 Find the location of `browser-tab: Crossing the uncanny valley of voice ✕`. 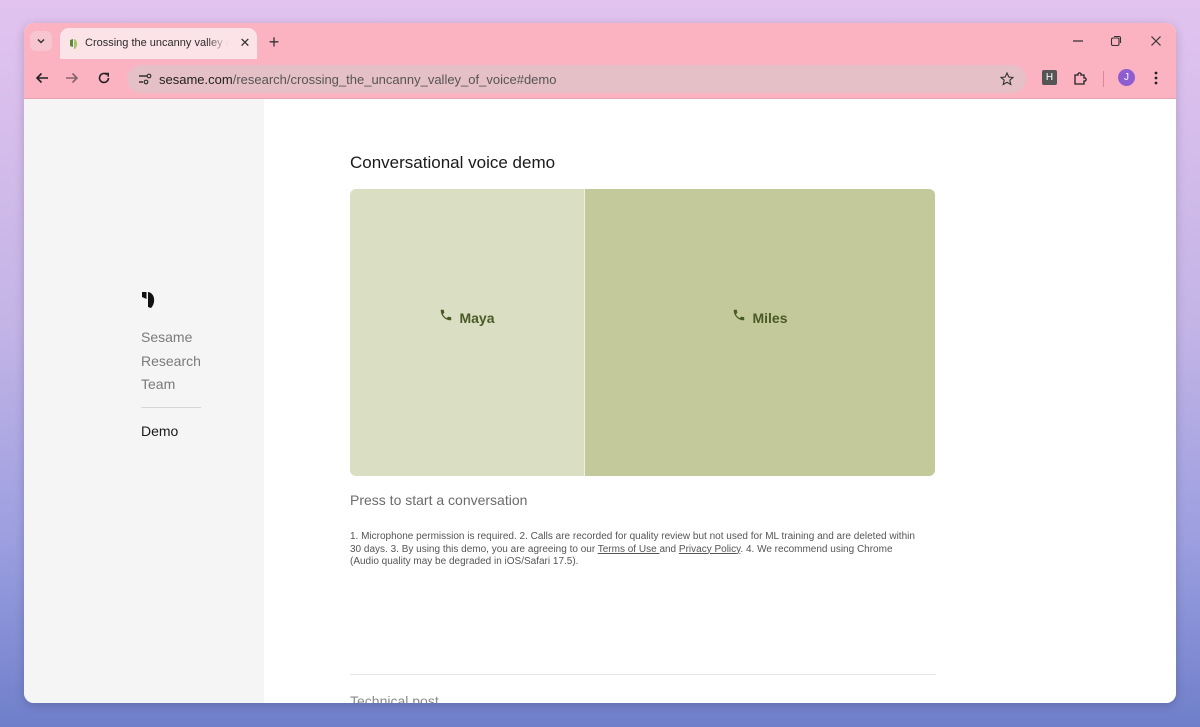

browser-tab: Crossing the uncanny valley of voice ✕ is located at coordinates (158, 43).